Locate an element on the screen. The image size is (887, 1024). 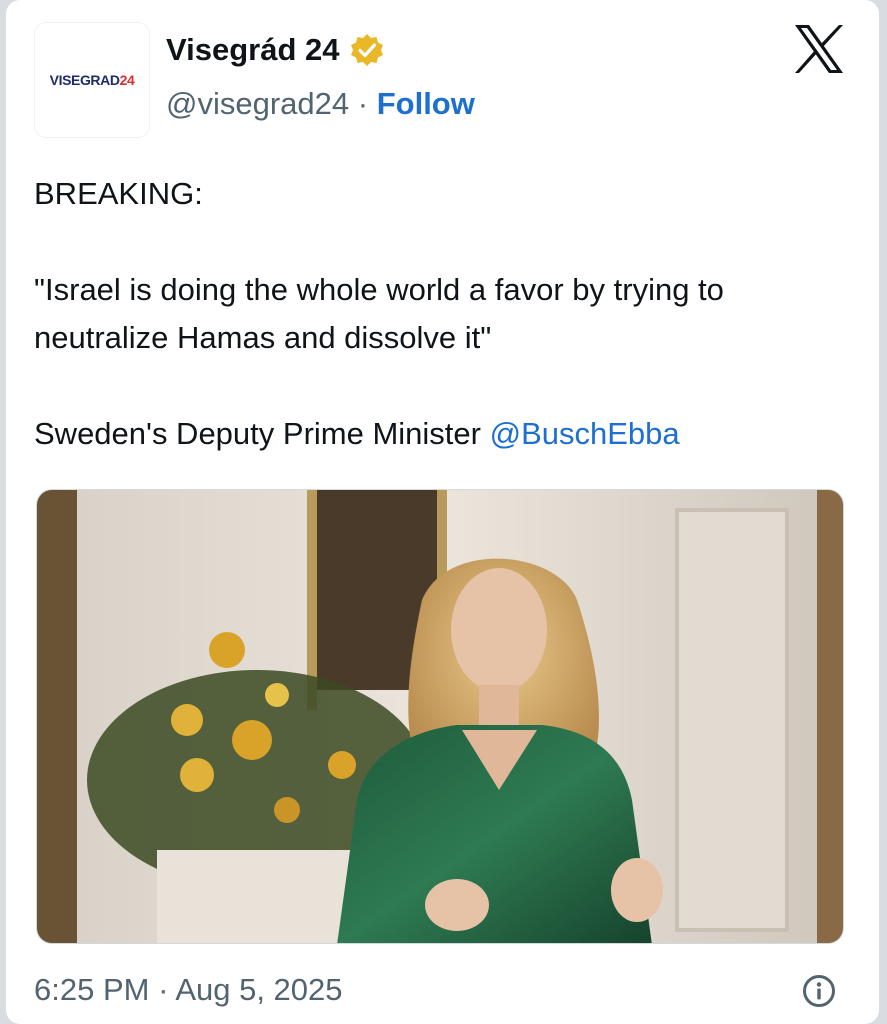
verified-badge-icon is located at coordinates (367, 50).